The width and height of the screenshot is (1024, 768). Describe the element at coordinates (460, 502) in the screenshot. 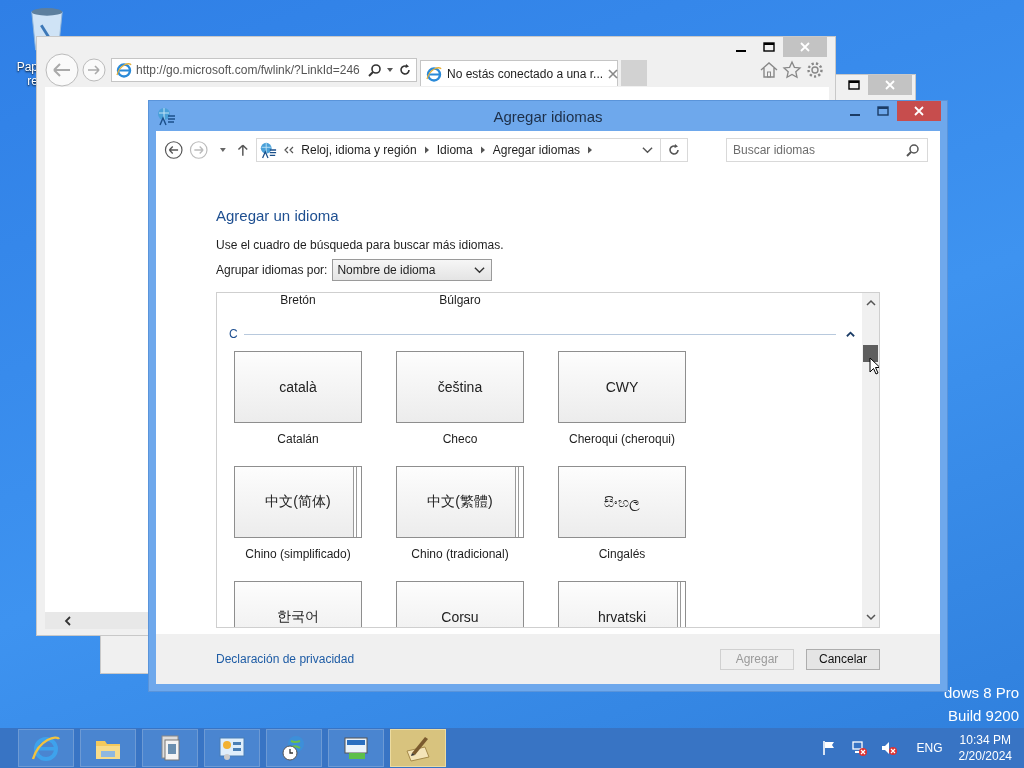

I see `language-tile: 中文(繁體)` at that location.